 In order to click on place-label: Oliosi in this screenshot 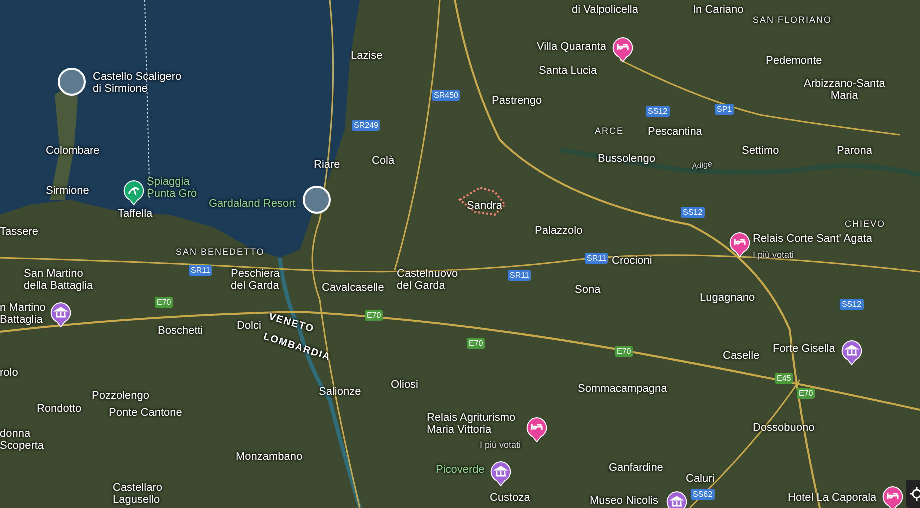, I will do `click(405, 385)`.